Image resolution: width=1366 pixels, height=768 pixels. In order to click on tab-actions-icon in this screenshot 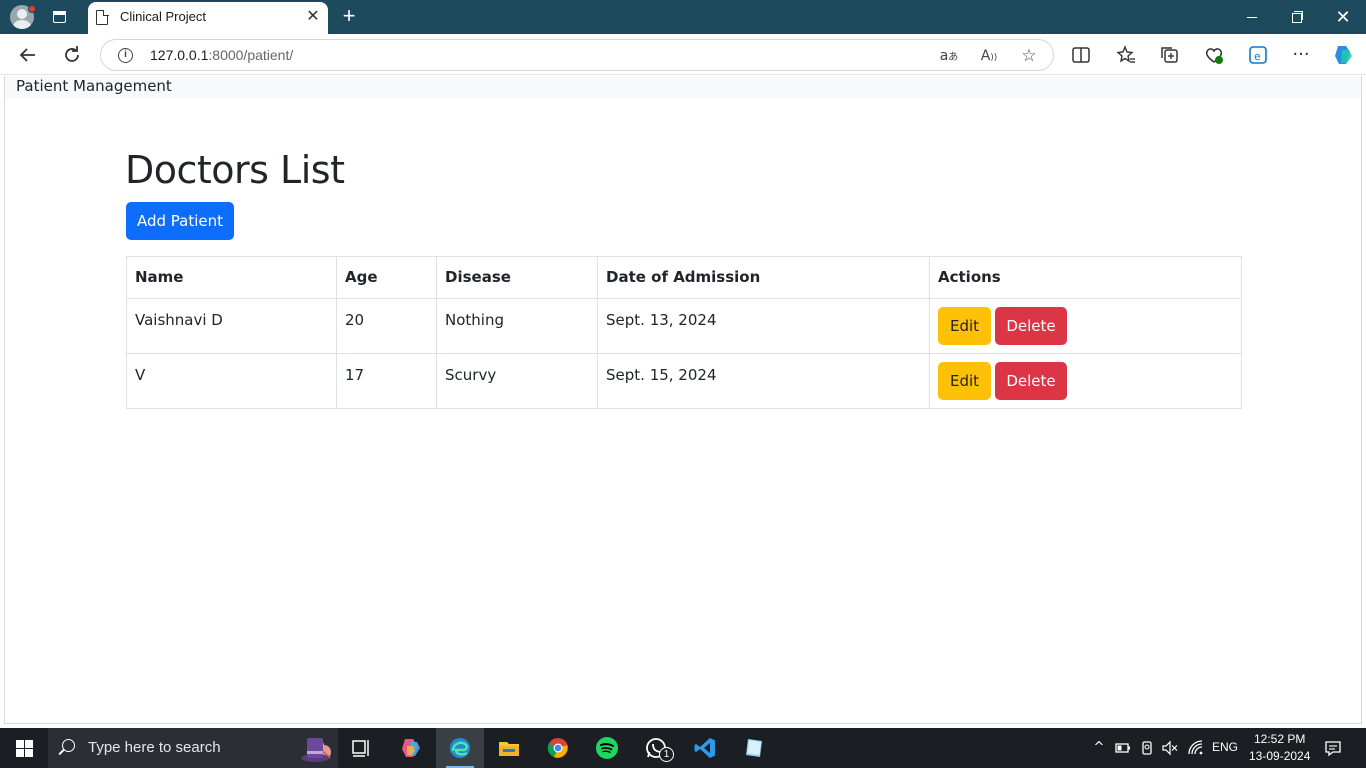, I will do `click(59, 17)`.